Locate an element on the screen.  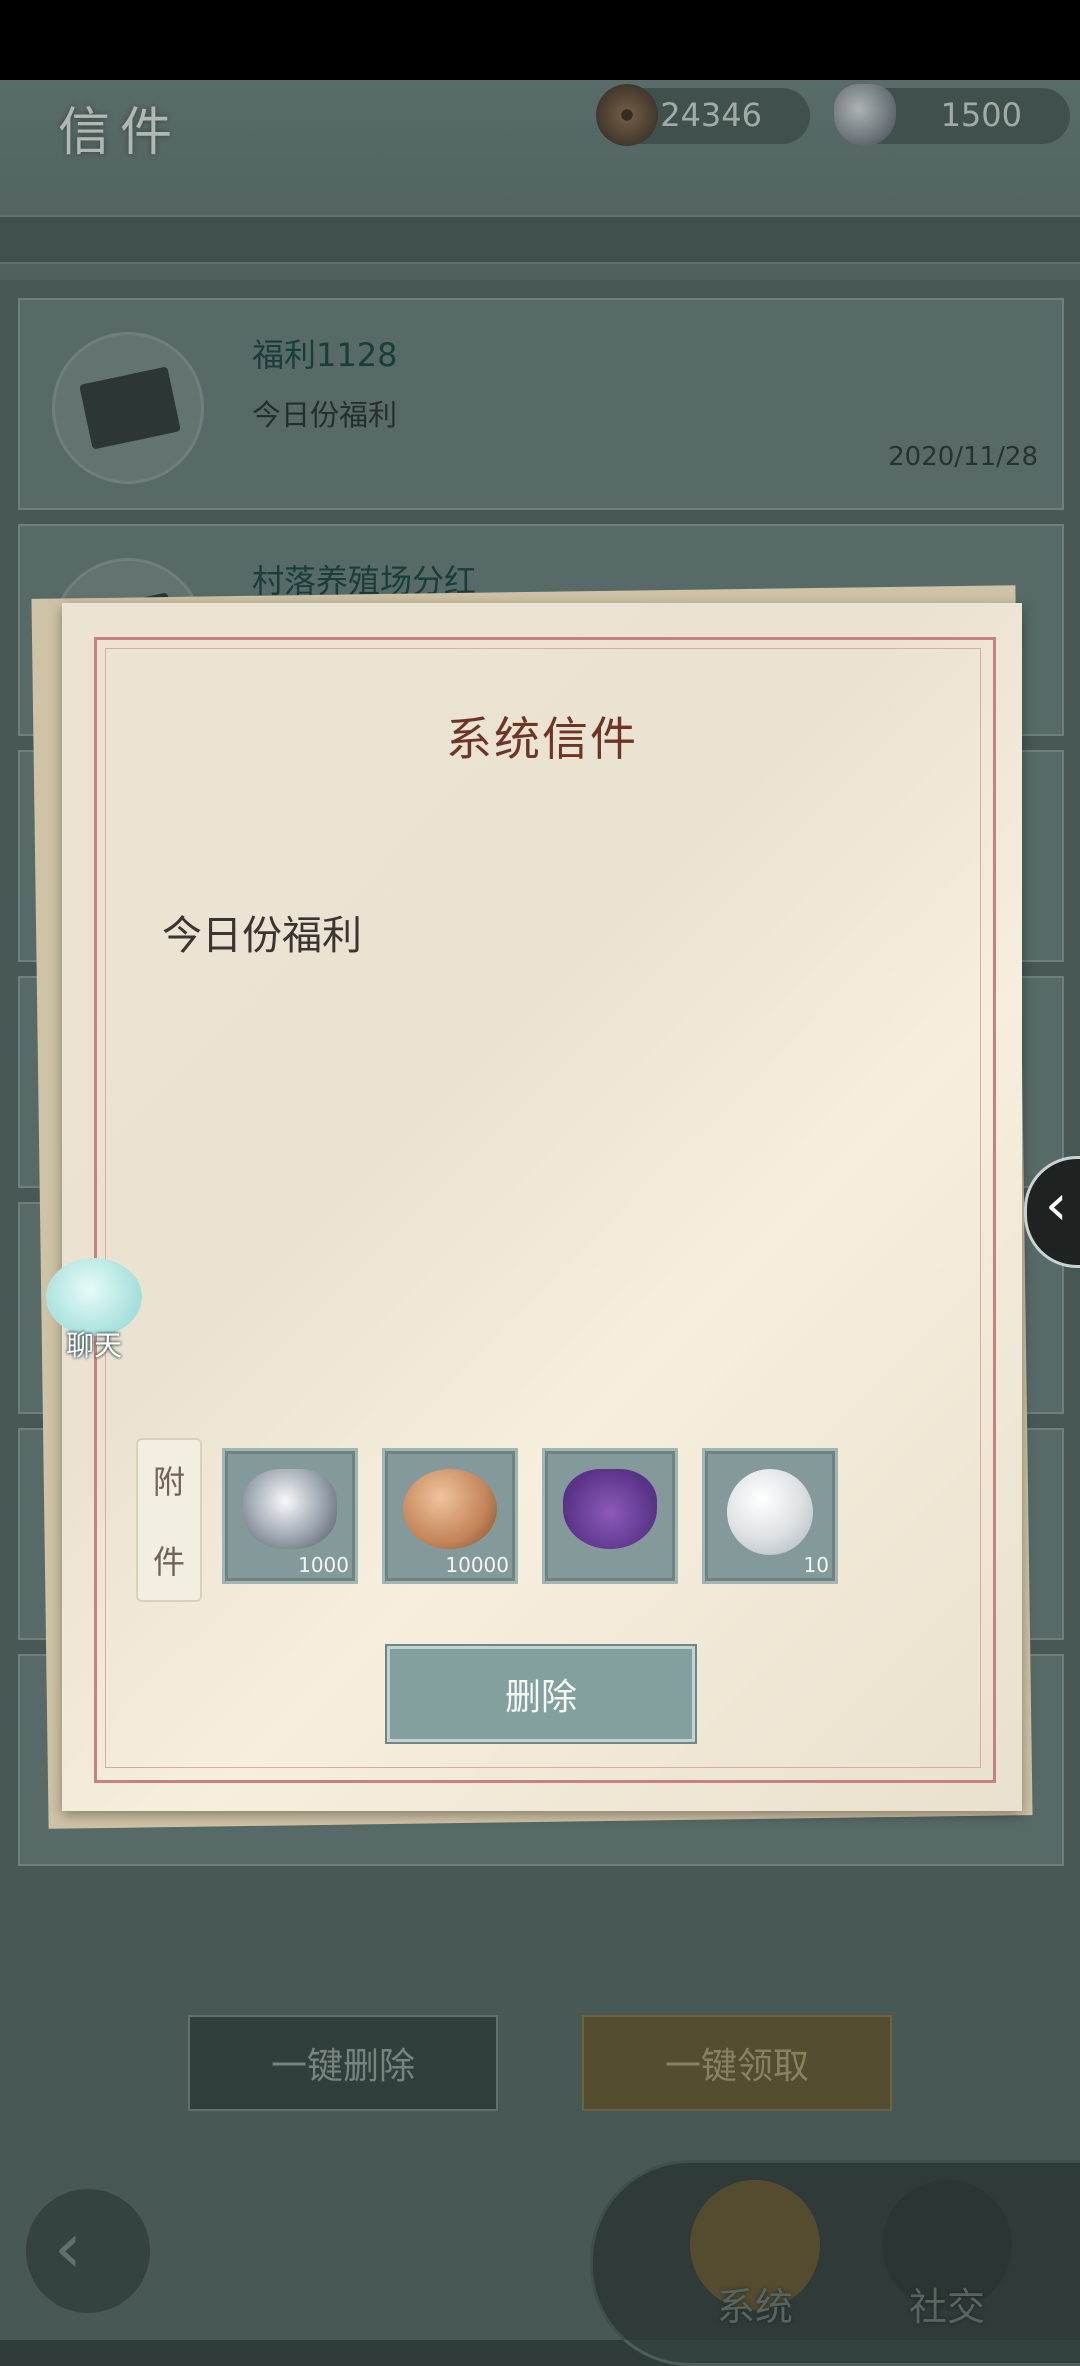
attachment-label-char: 附 is located at coordinates (168, 1482).